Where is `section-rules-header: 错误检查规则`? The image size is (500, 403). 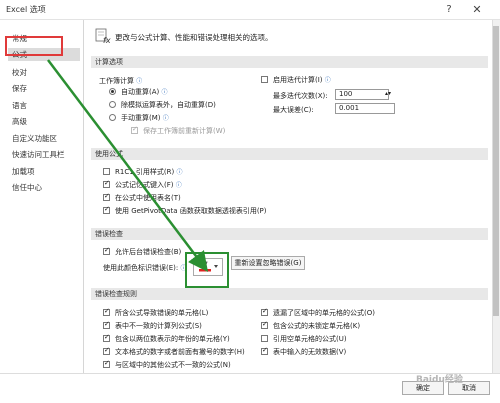 section-rules-header: 错误检查规则 is located at coordinates (289, 294).